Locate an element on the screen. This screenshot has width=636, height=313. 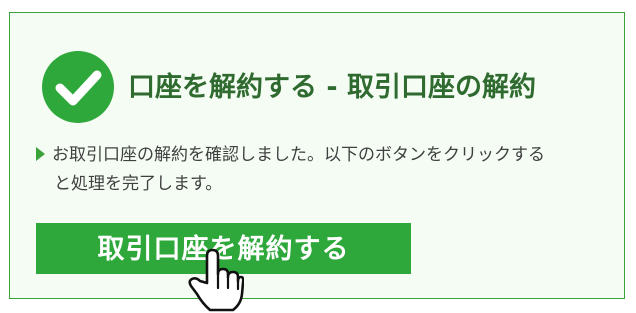
triangle-bullet-icon is located at coordinates (40, 154).